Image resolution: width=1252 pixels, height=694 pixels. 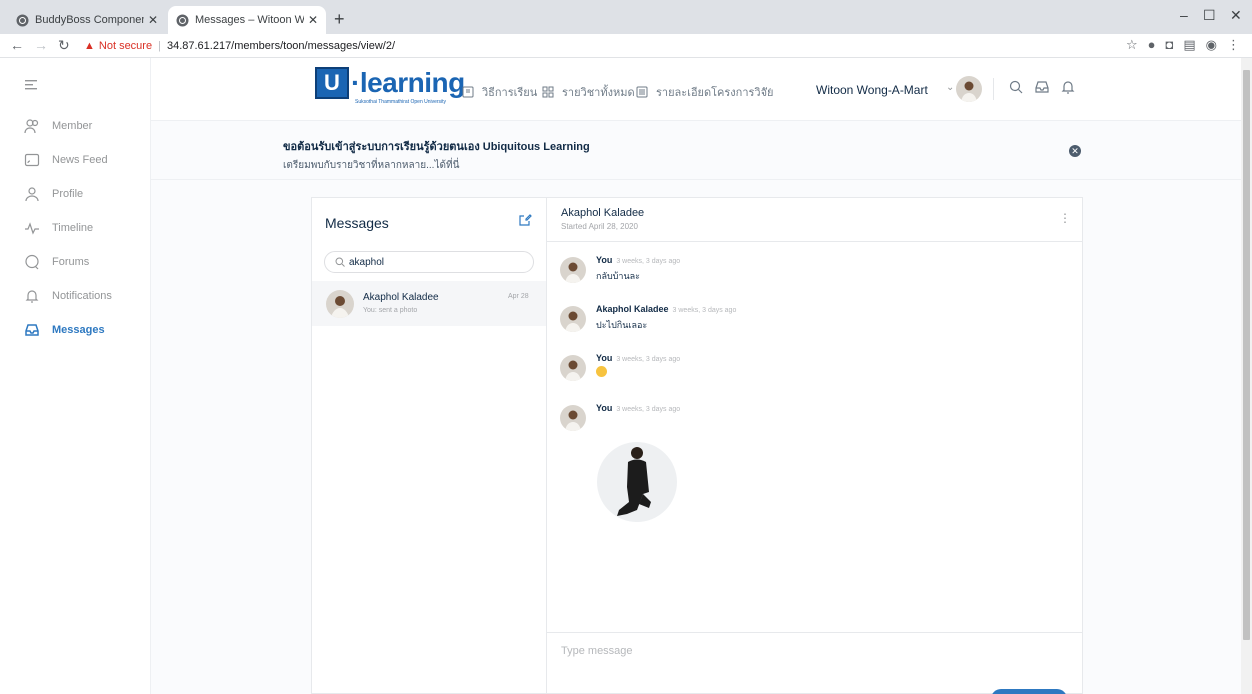 I want to click on bookmark-star-icon: ☆, so click(x=1132, y=45).